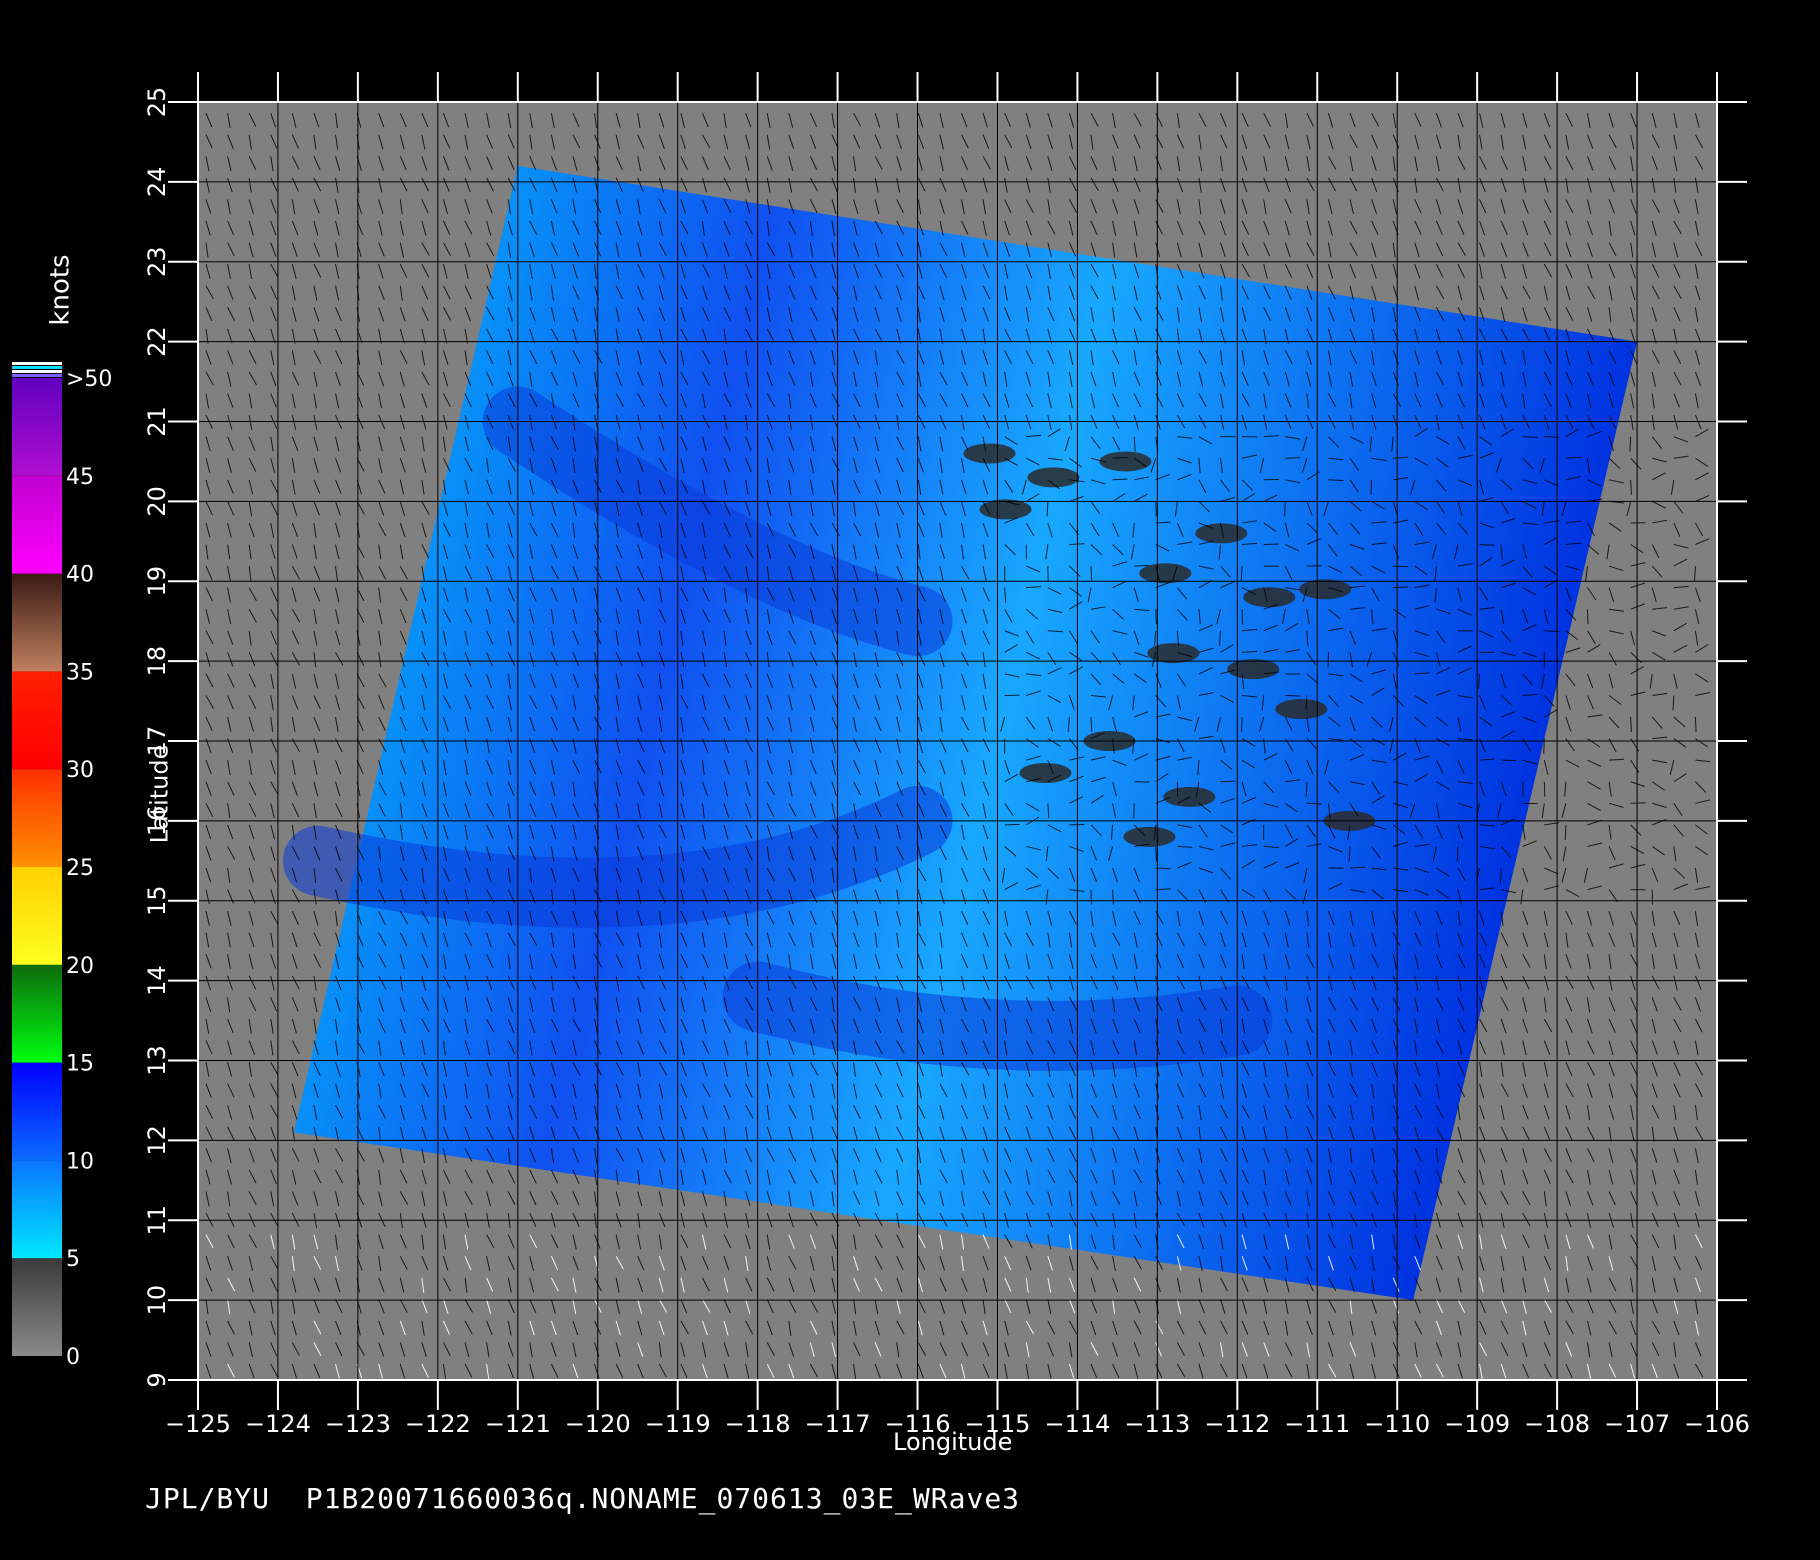  I want to click on x-tick-label: −121, so click(518, 1424).